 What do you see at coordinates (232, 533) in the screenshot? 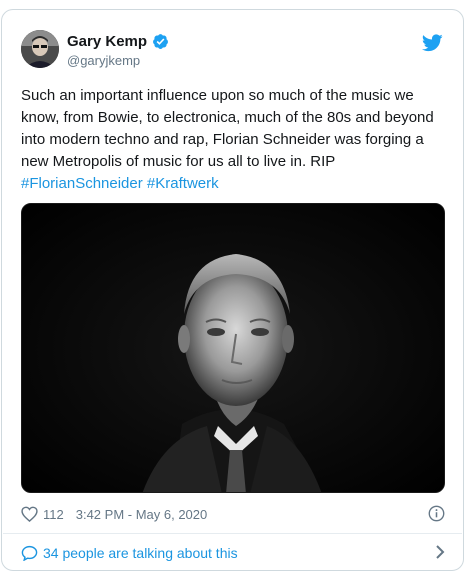
I see `divider` at bounding box center [232, 533].